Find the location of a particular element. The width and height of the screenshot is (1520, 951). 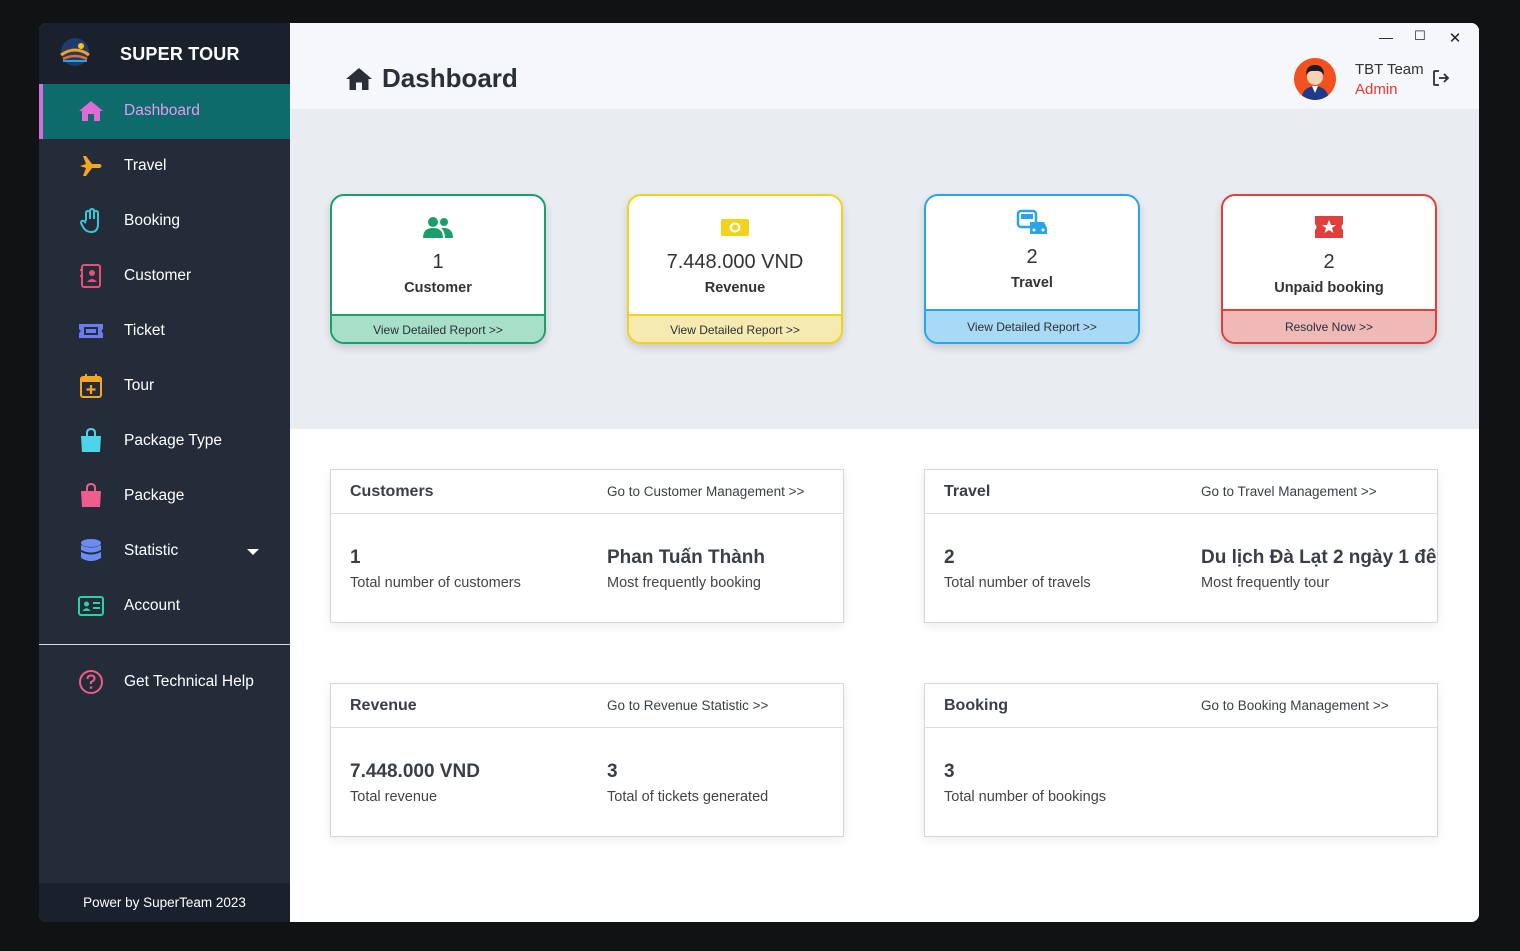

top-customer-value: Phan Tuấn Thành is located at coordinates (686, 557).